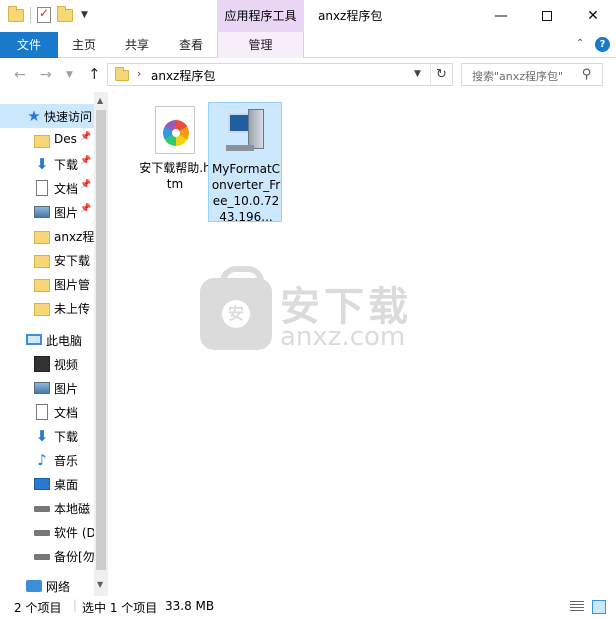 This screenshot has height=619, width=616. I want to click on navigation-pane-scrollbar: ▲ ▼, so click(101, 344).